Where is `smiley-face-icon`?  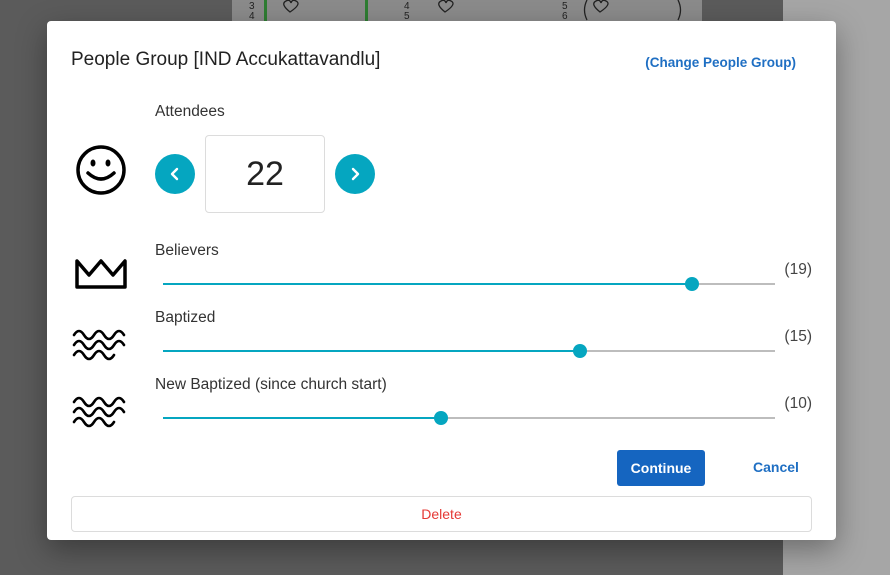 smiley-face-icon is located at coordinates (101, 172).